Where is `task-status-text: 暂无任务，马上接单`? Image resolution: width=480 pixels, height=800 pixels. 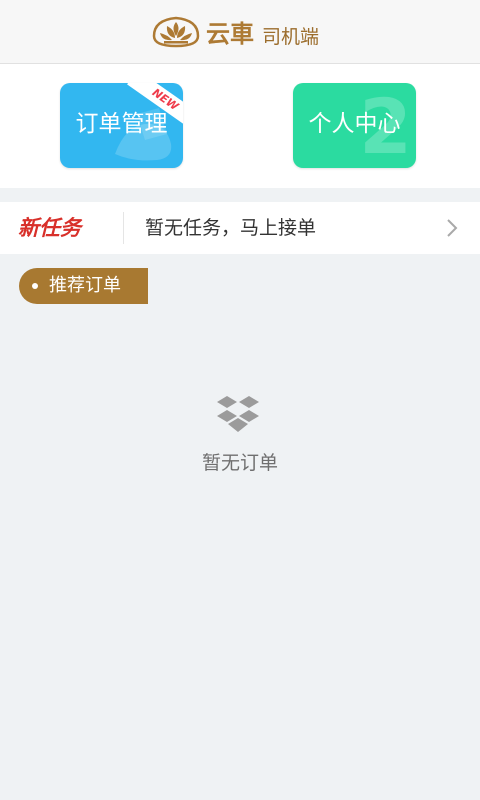 task-status-text: 暂无任务，马上接单 is located at coordinates (231, 228).